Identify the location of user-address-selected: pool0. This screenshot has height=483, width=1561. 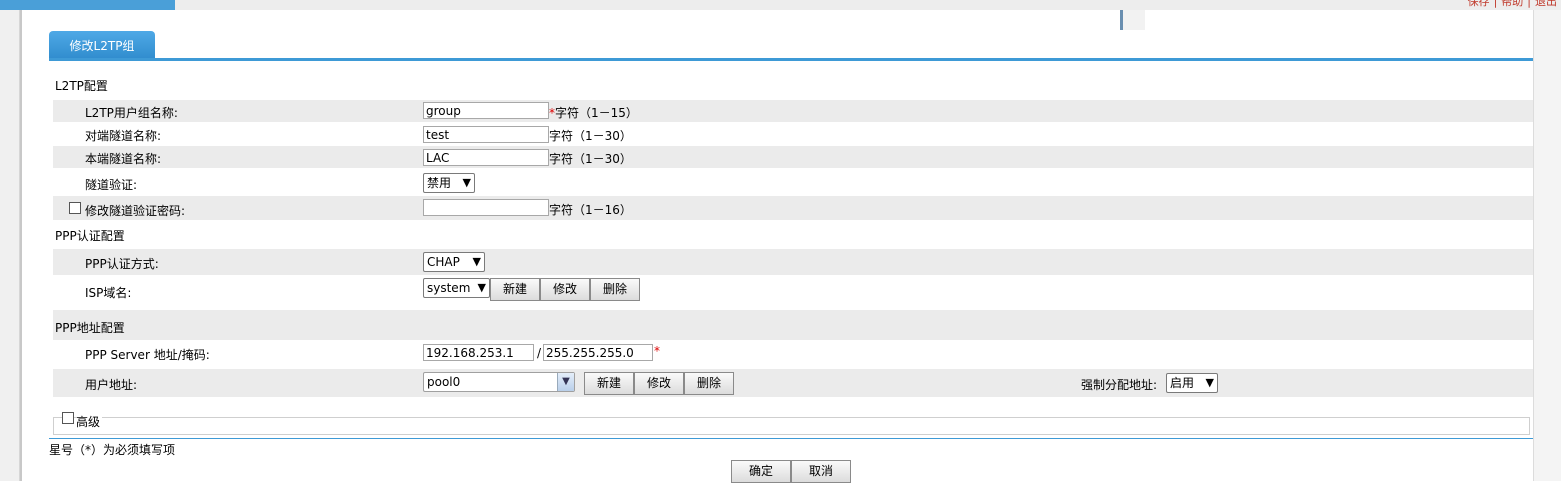
(444, 382).